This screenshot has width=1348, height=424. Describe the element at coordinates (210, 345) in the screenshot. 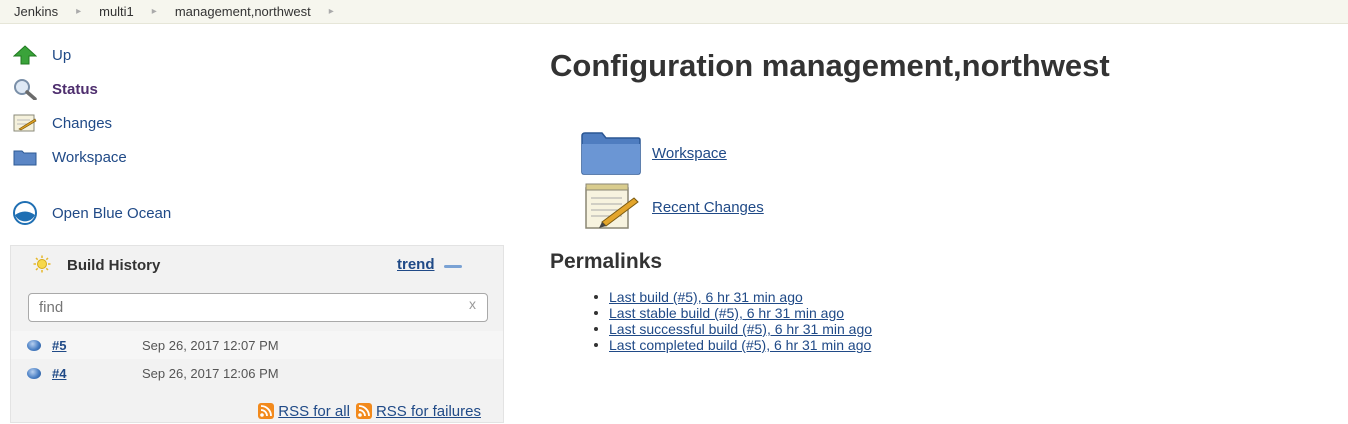

I see `build-date-link: Sep 26, 2017 12:07 PM` at that location.